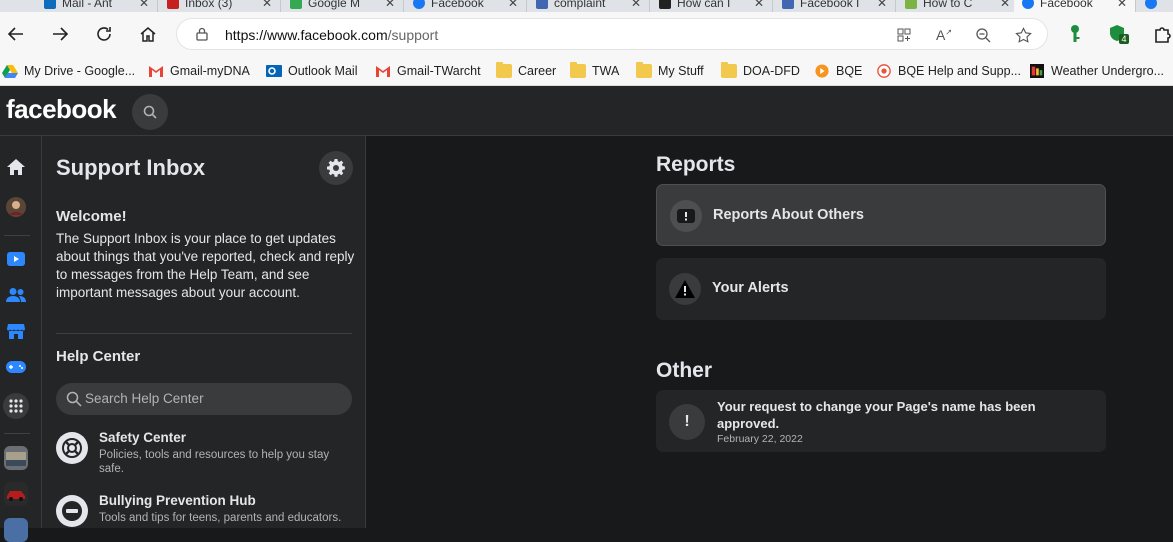 The image size is (1173, 542). What do you see at coordinates (17, 433) in the screenshot?
I see `rail-divider` at bounding box center [17, 433].